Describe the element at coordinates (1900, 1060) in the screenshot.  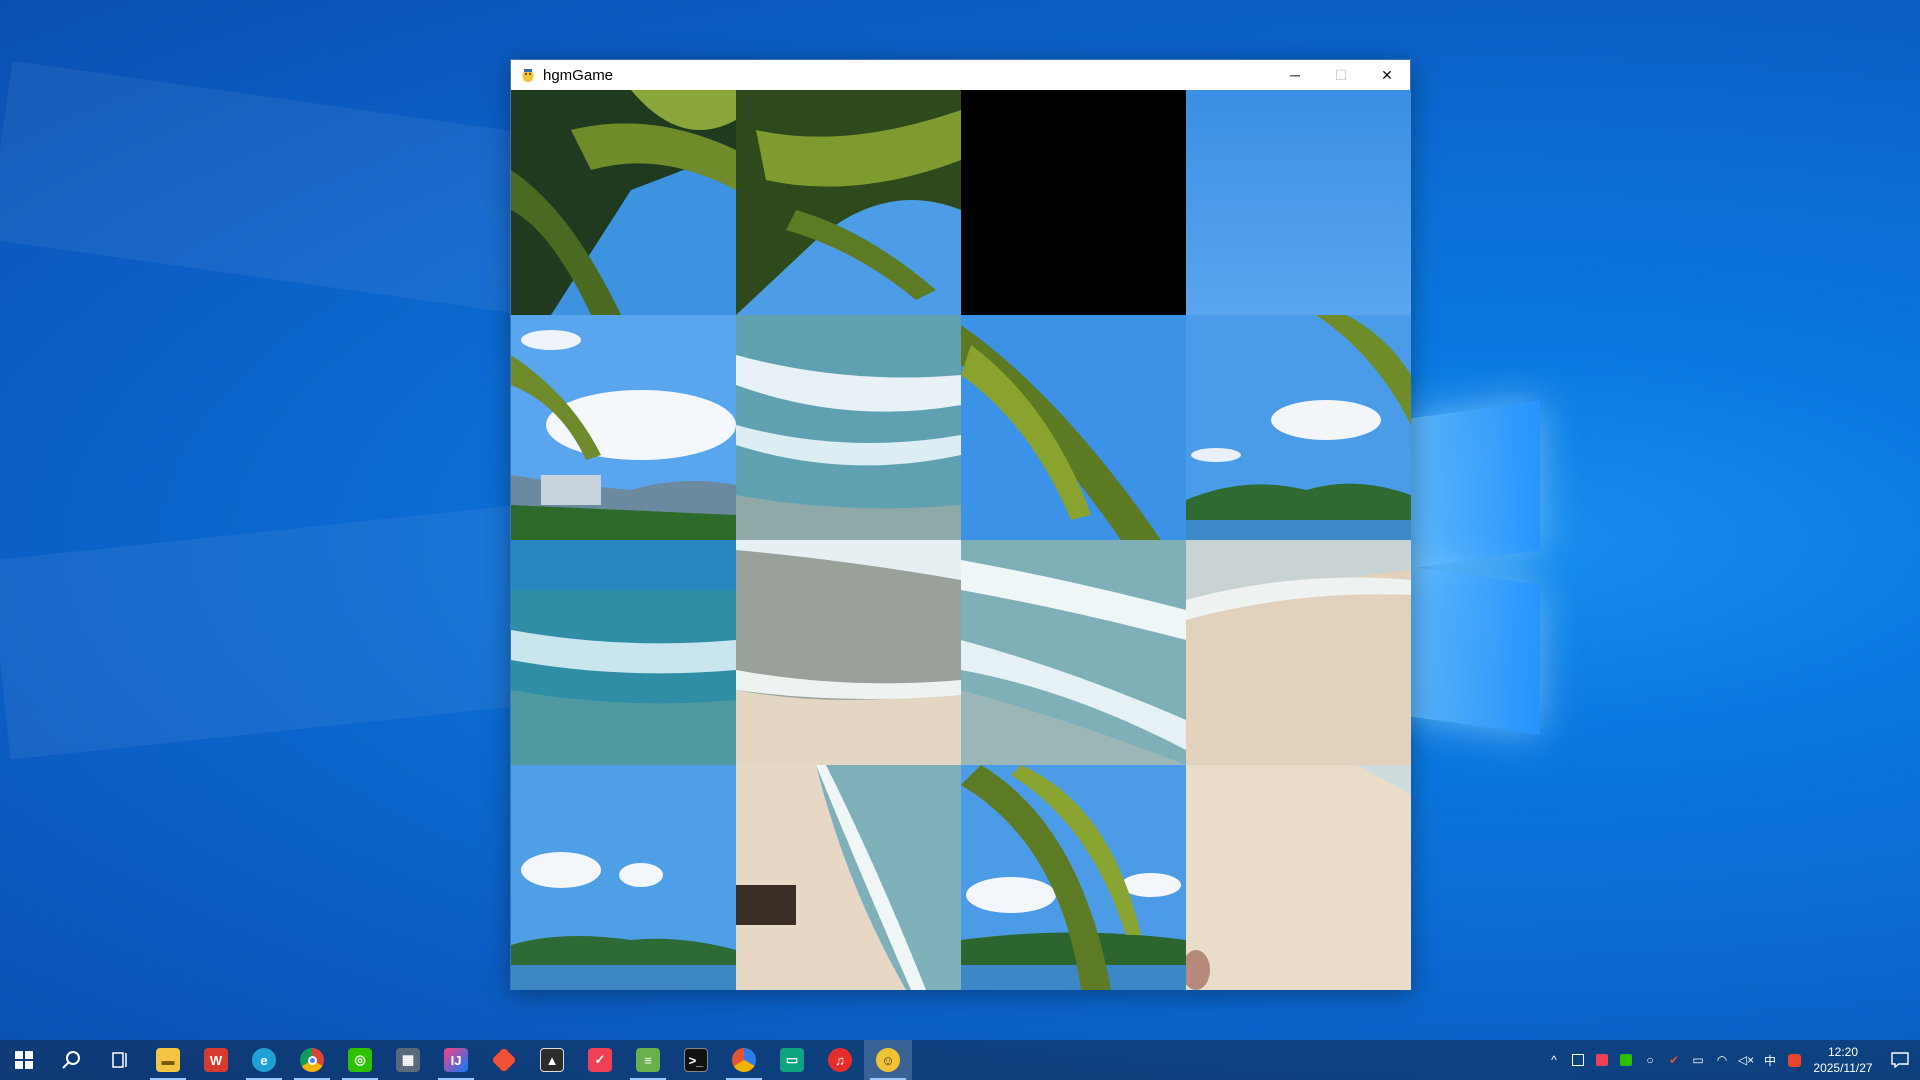
I see `notification-center-icon` at that location.